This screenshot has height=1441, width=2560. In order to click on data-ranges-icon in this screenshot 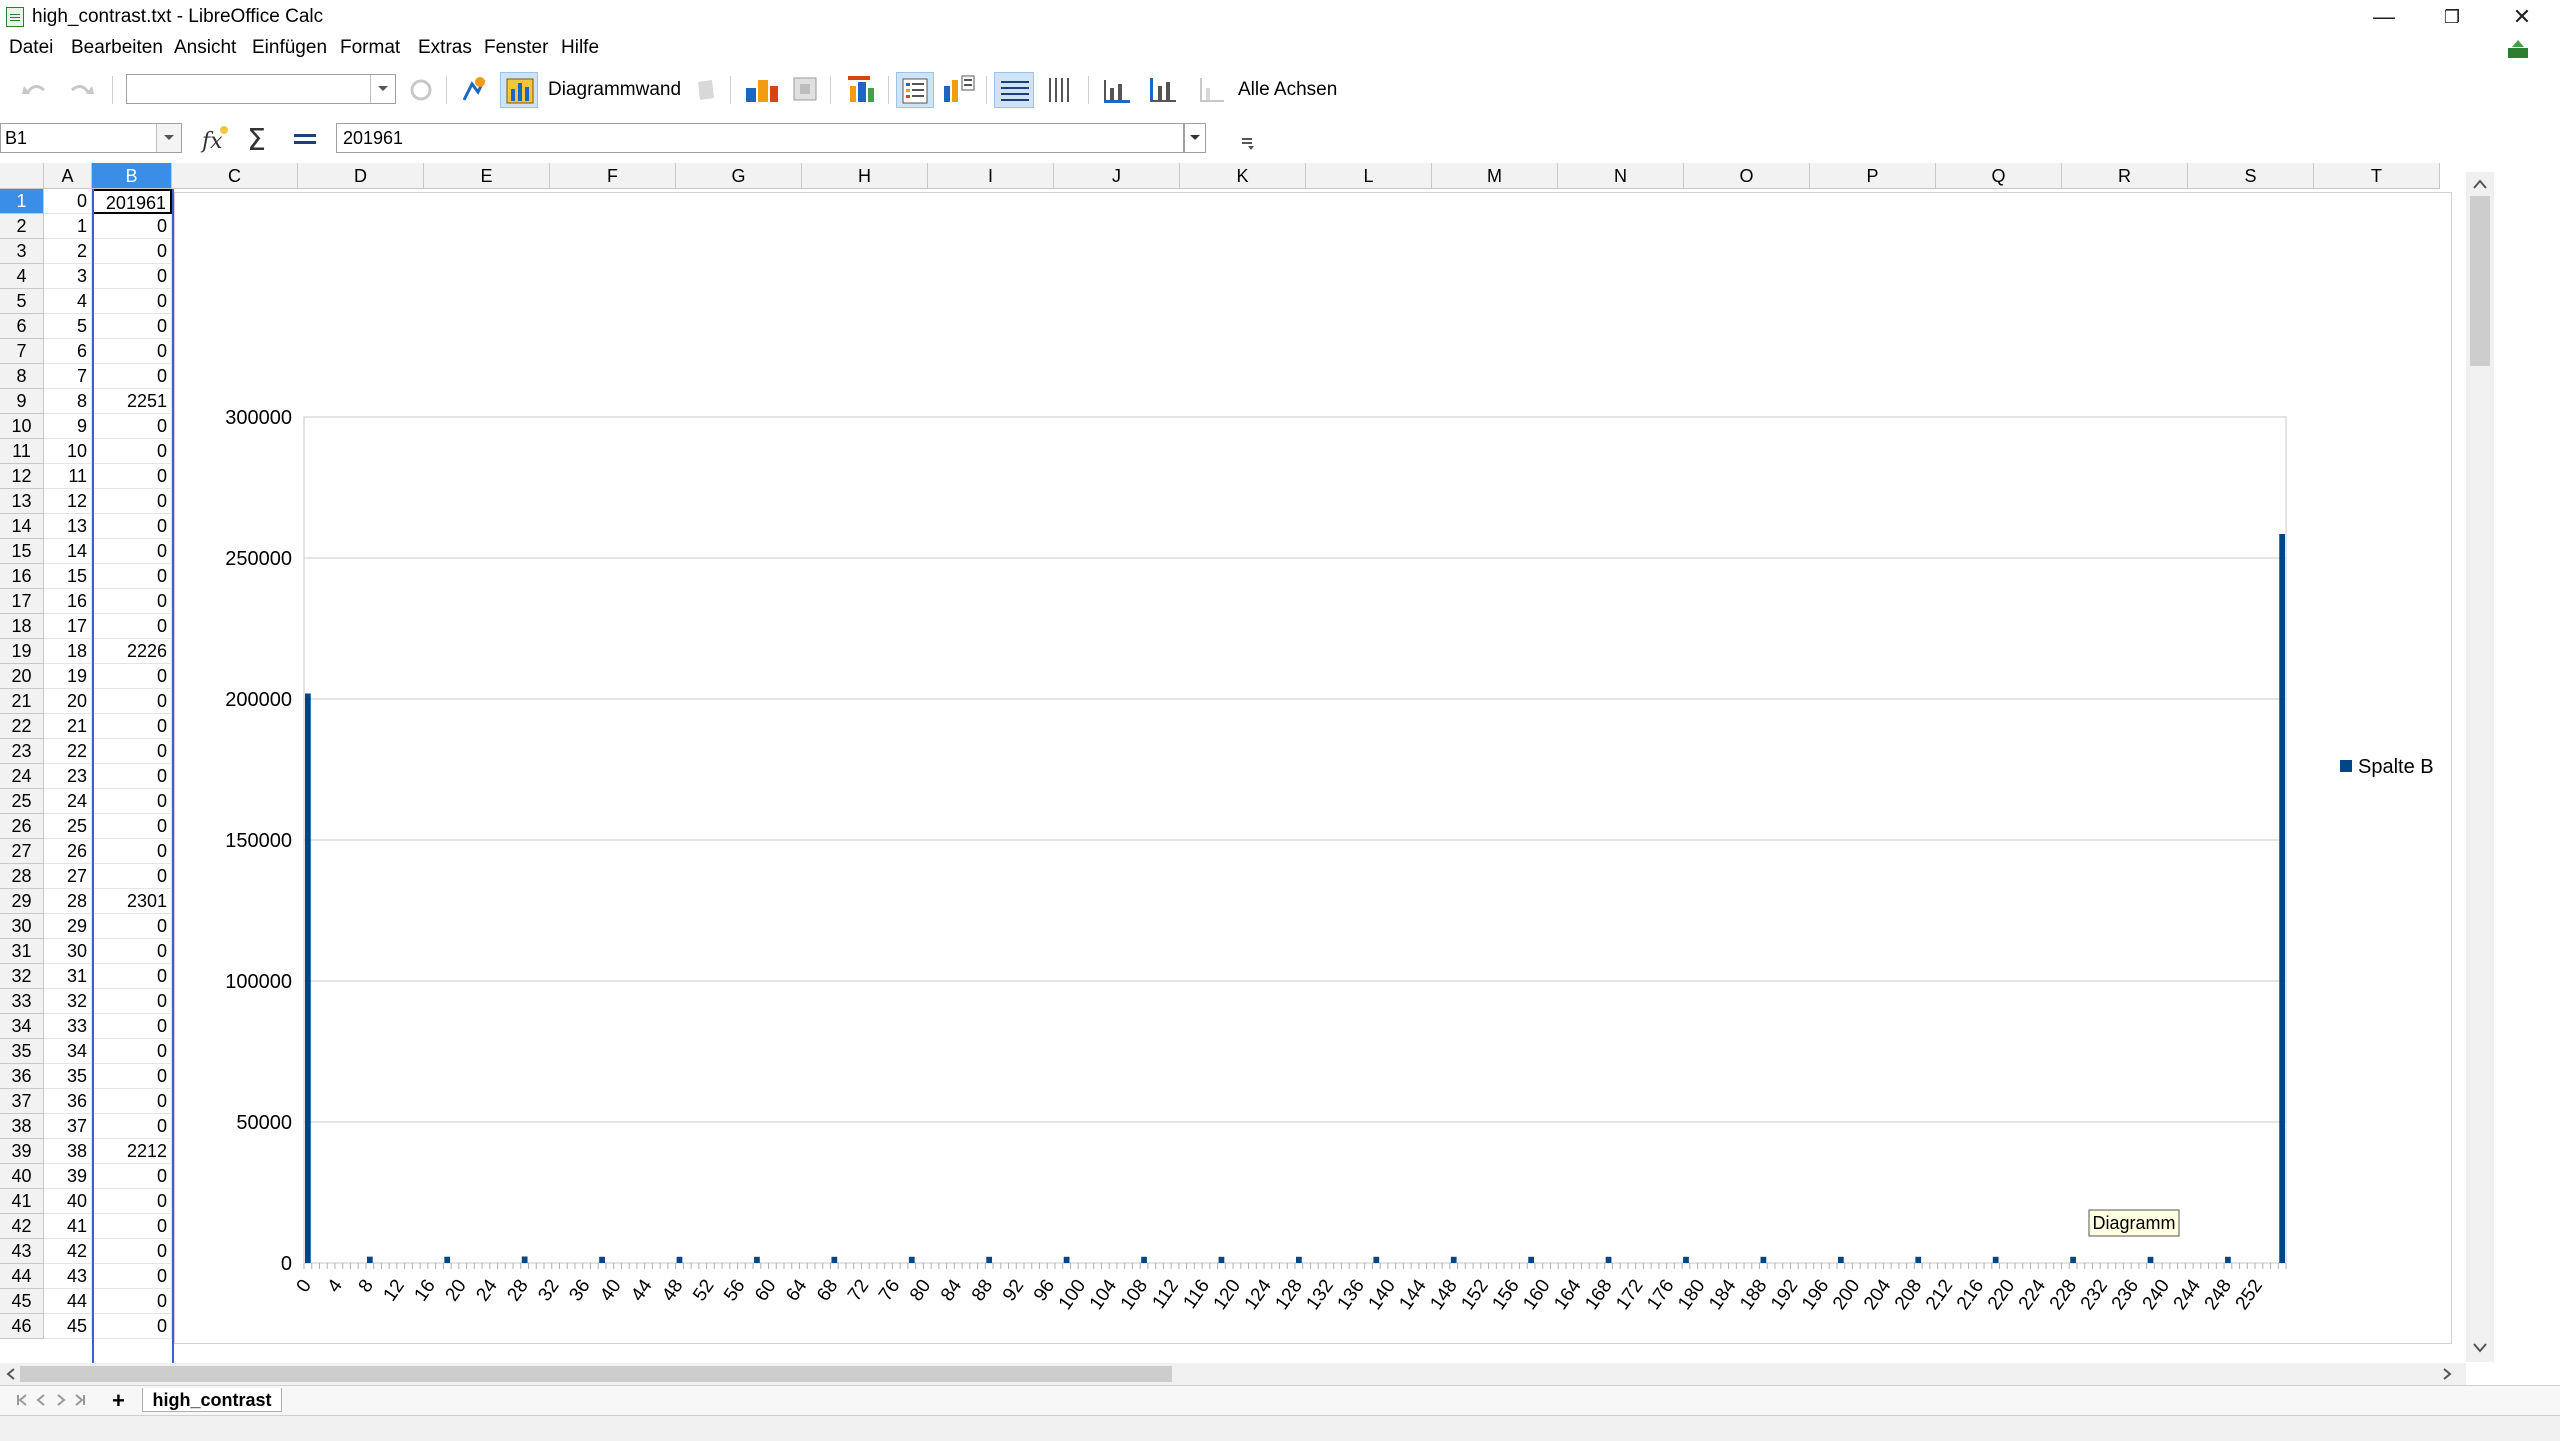, I will do `click(805, 90)`.